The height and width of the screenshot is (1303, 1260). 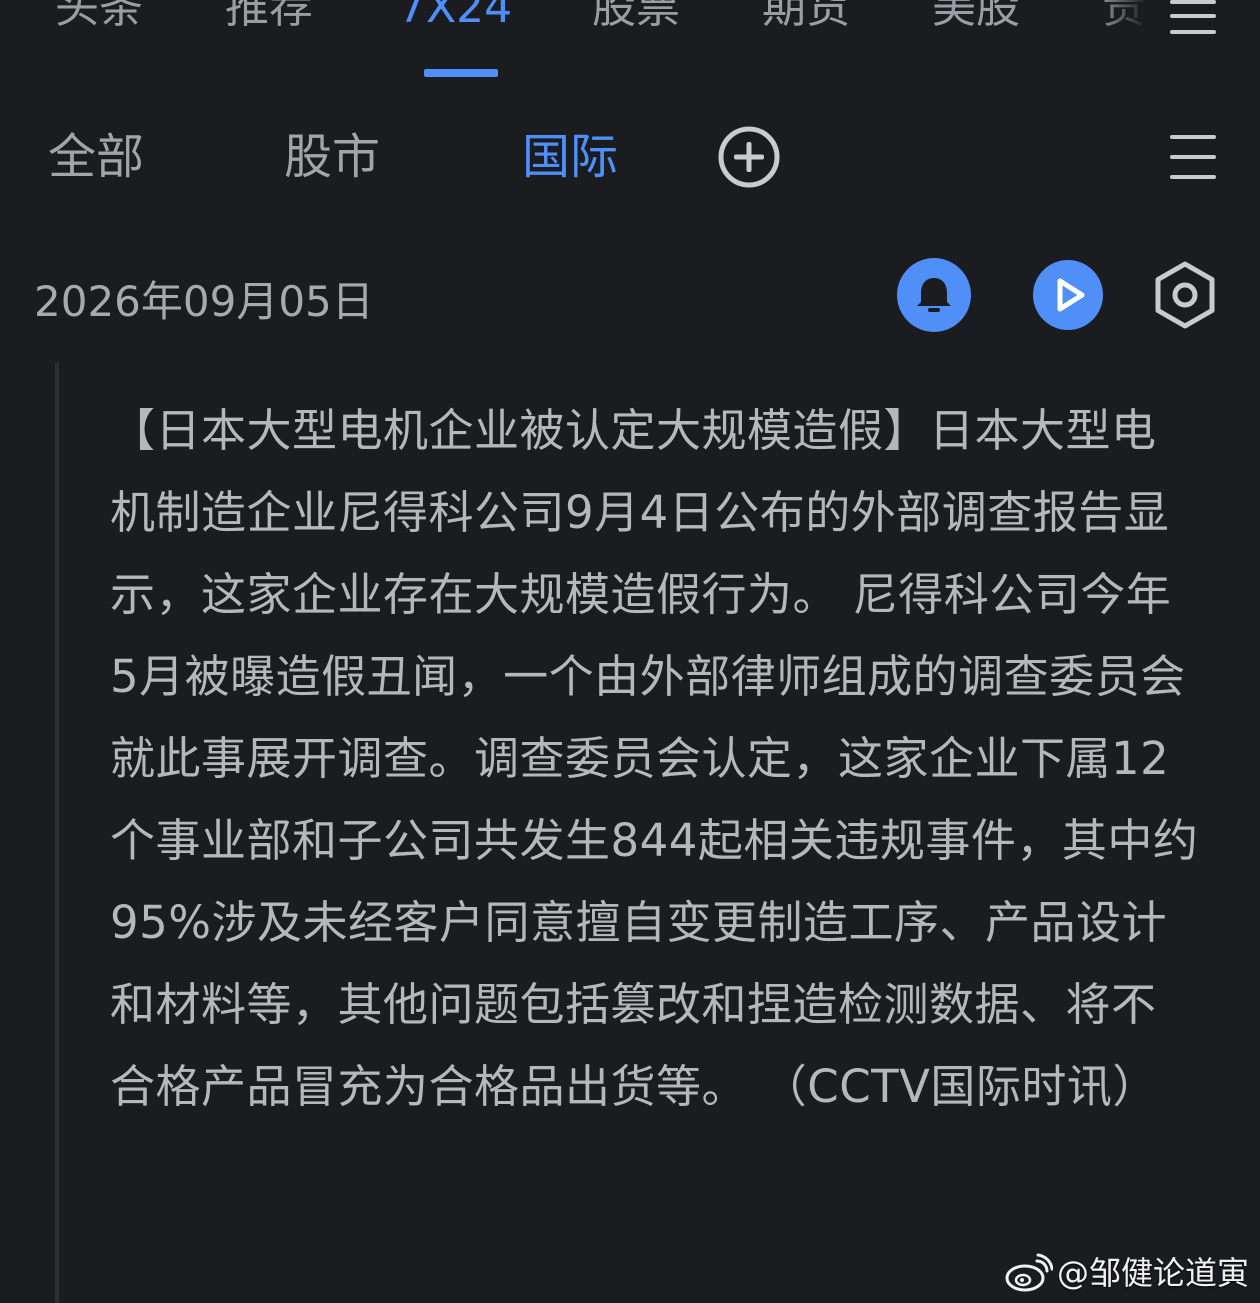 I want to click on bell-icon, so click(x=934, y=295).